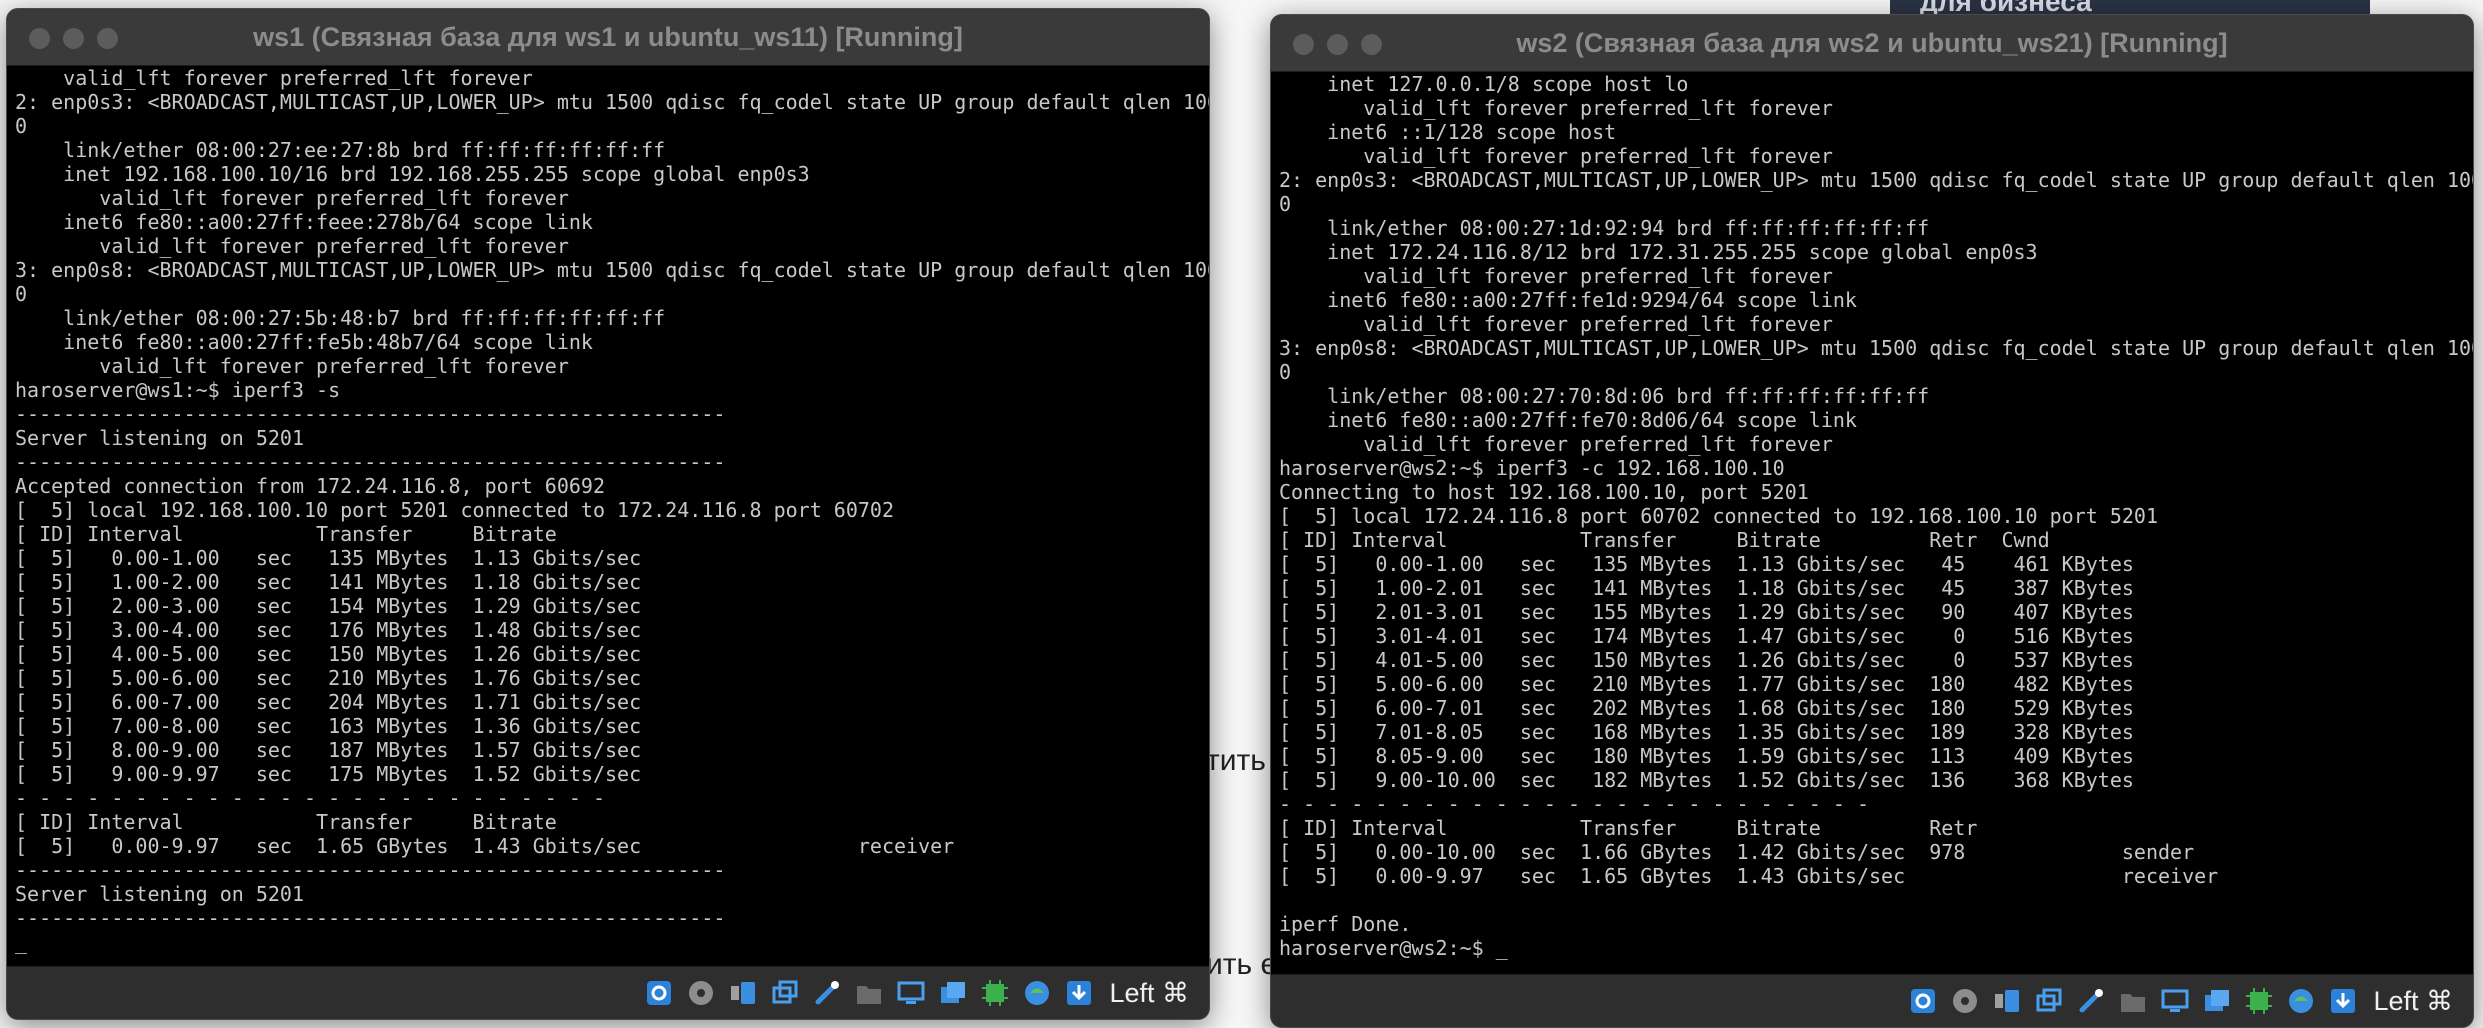  Describe the element at coordinates (1236, 760) in the screenshot. I see `background-text: тить` at that location.